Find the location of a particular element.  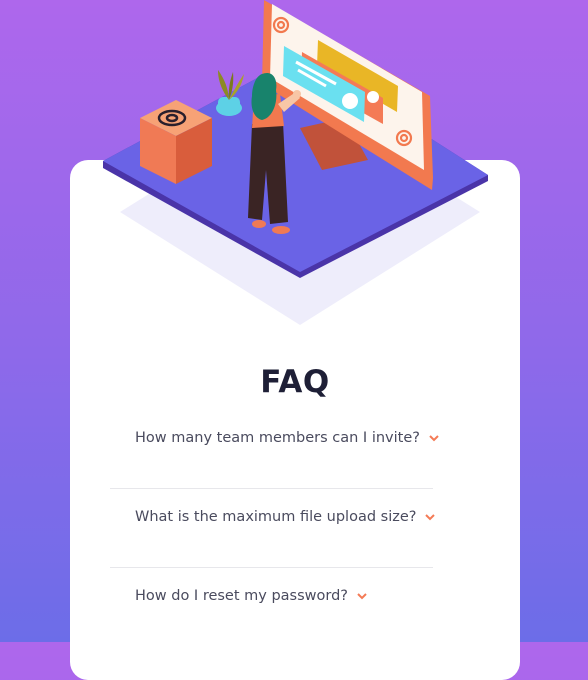

faq-question: What is the maximum file upload size? is located at coordinates (285, 517).